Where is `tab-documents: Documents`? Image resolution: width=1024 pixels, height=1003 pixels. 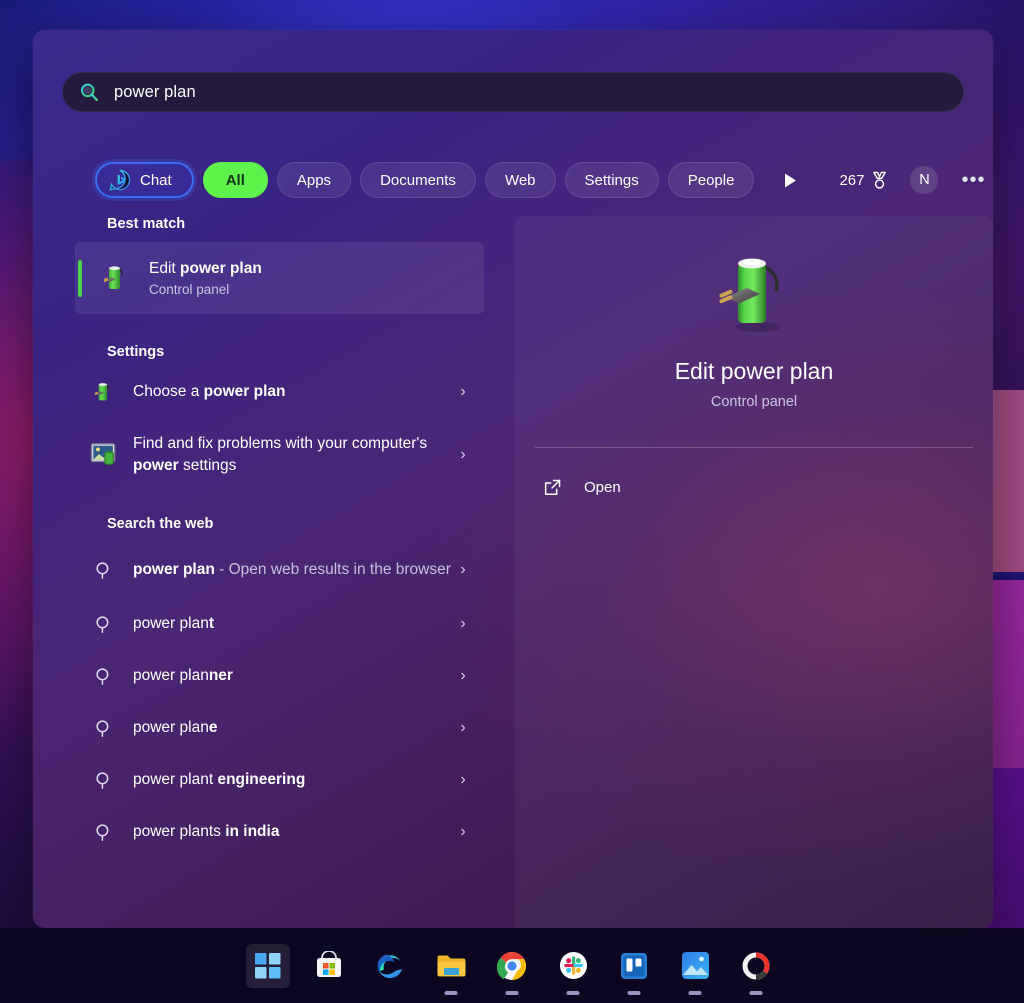 tab-documents: Documents is located at coordinates (418, 180).